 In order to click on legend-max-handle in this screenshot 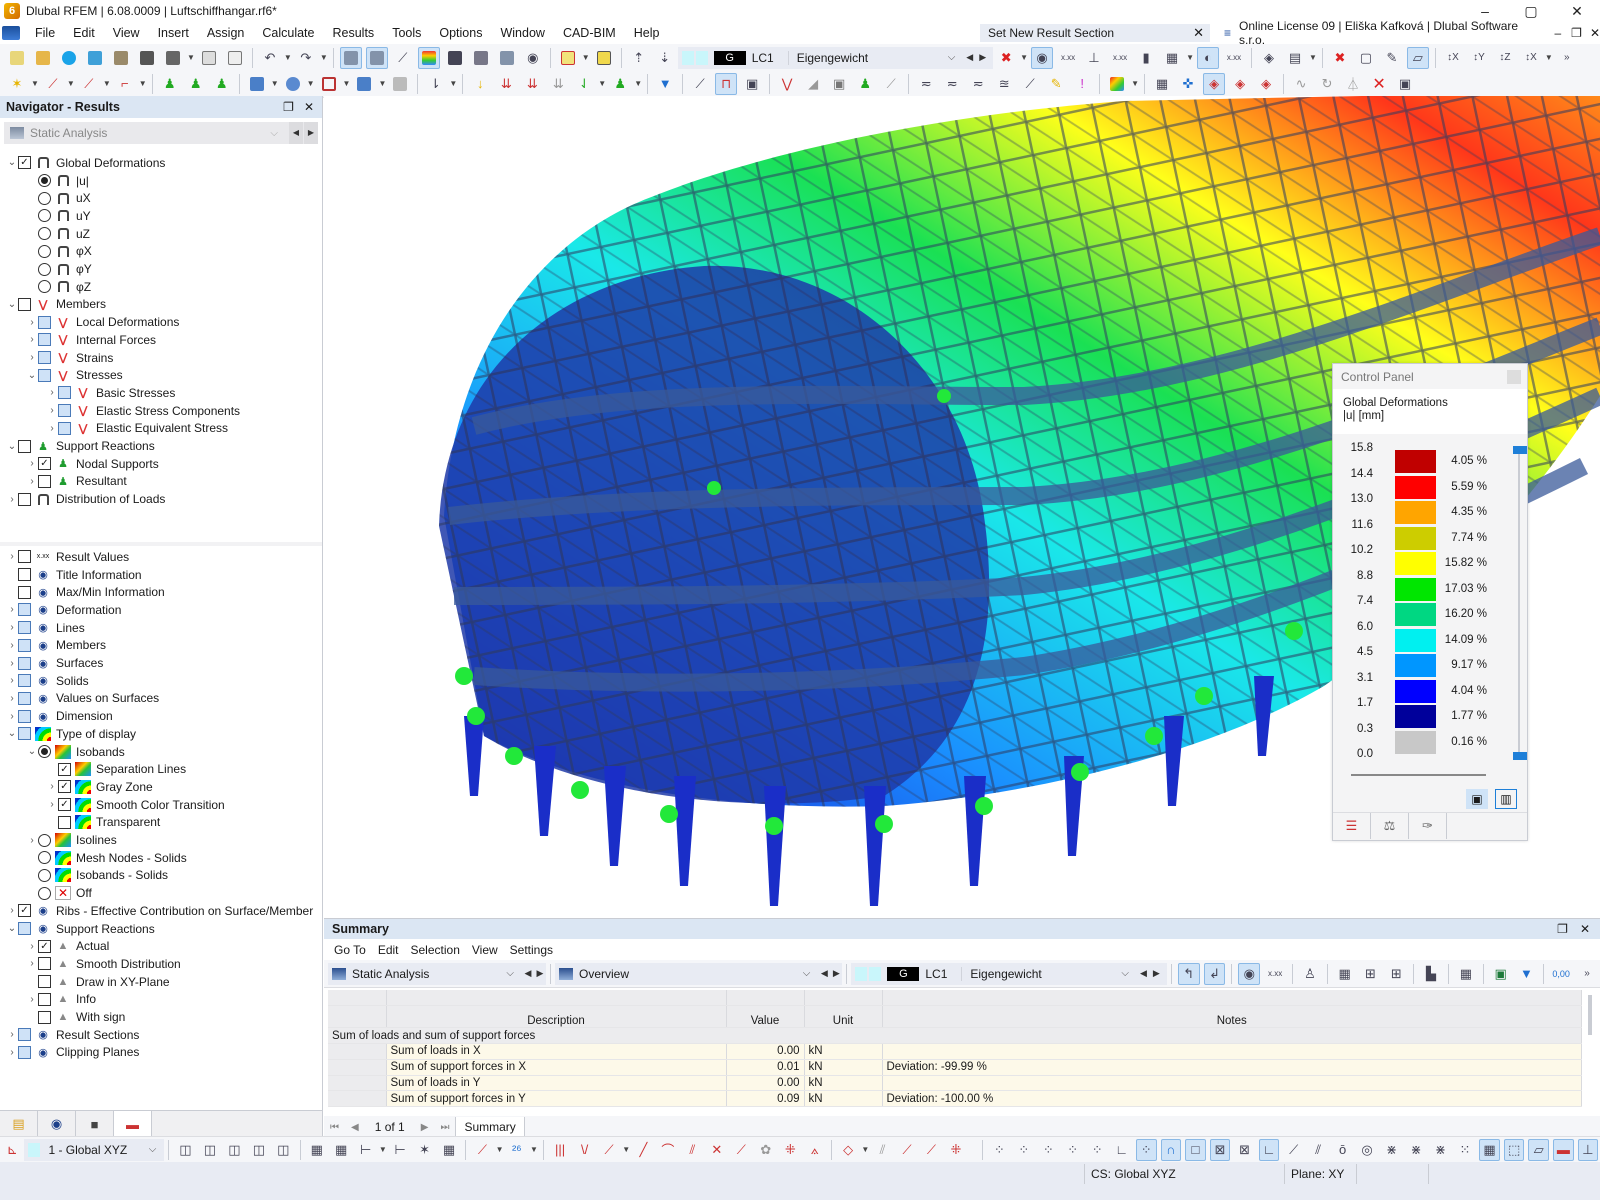, I will do `click(1520, 450)`.